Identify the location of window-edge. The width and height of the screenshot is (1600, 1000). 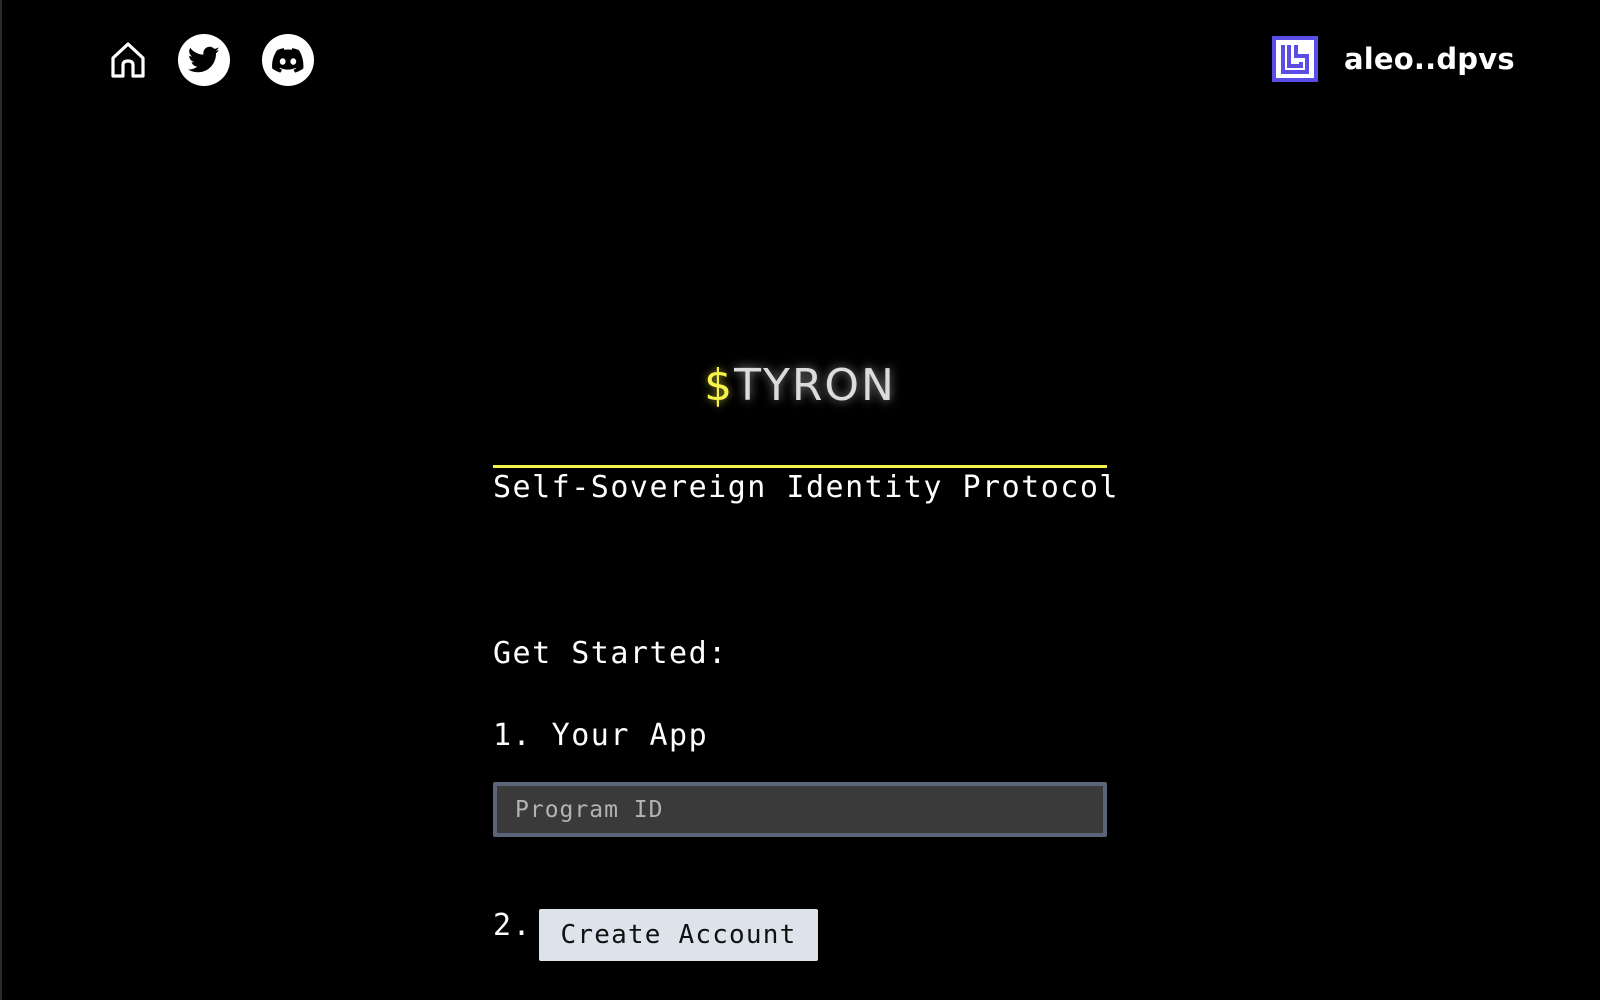
(1, 500).